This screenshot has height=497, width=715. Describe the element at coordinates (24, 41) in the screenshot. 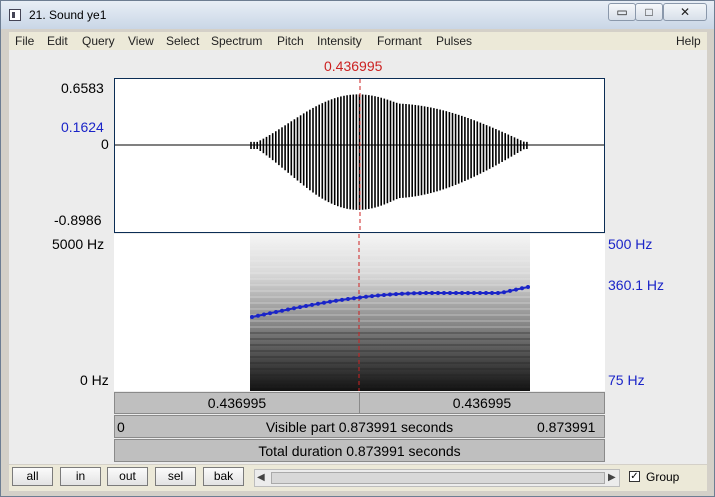

I see `menu-file: File` at that location.